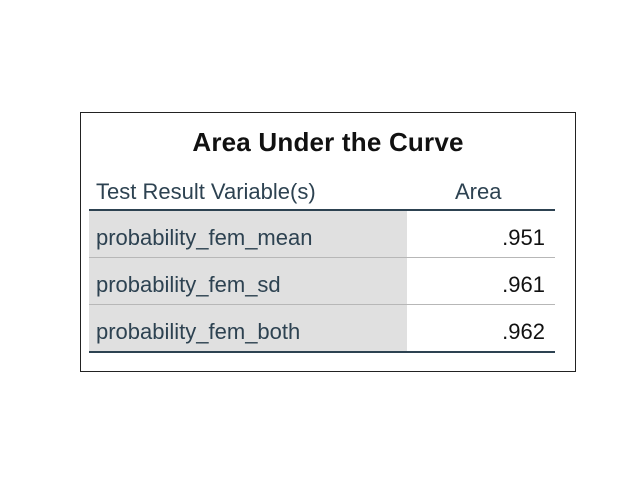 This screenshot has height=480, width=640. Describe the element at coordinates (198, 331) in the screenshot. I see `row-variable: probability_fem_both` at that location.